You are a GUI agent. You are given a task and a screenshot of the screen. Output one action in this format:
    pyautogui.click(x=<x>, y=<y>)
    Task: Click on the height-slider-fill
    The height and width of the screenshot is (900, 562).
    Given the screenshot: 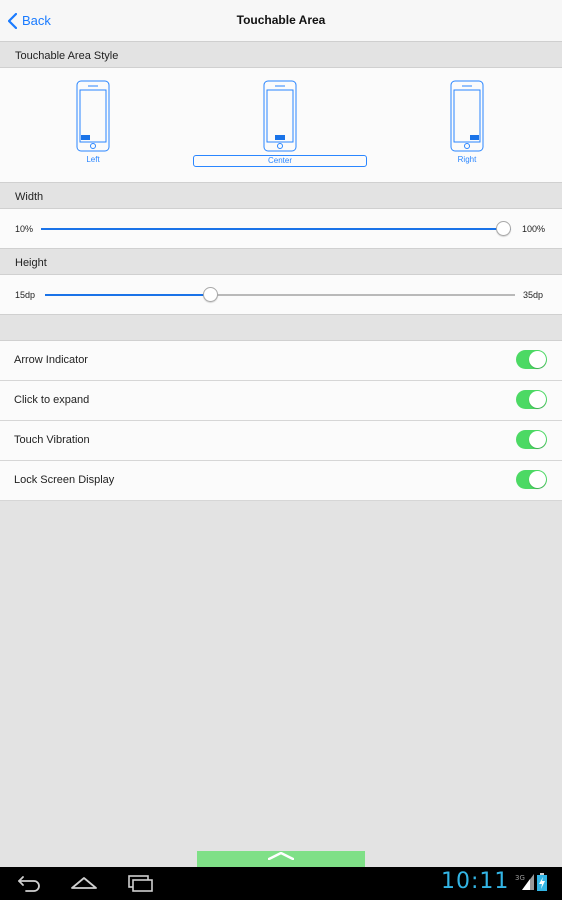 What is the action you would take?
    pyautogui.click(x=127, y=295)
    